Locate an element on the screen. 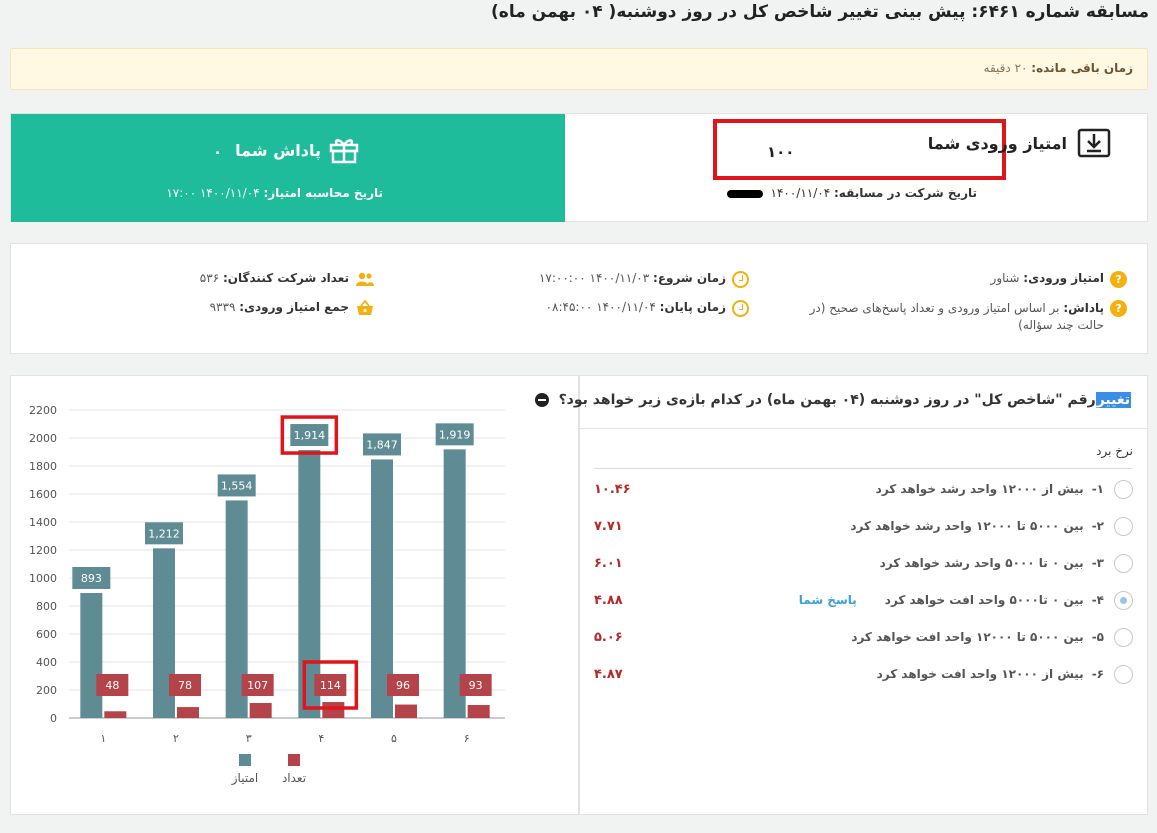  x-tick-label: ۵ is located at coordinates (394, 738).